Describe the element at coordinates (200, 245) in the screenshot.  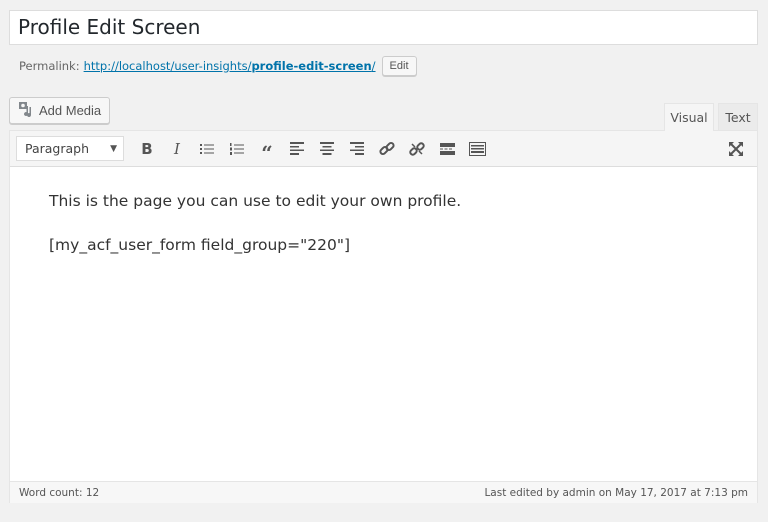
I see `content-shortcode: [my_acf_user_form field_group="220"]` at that location.